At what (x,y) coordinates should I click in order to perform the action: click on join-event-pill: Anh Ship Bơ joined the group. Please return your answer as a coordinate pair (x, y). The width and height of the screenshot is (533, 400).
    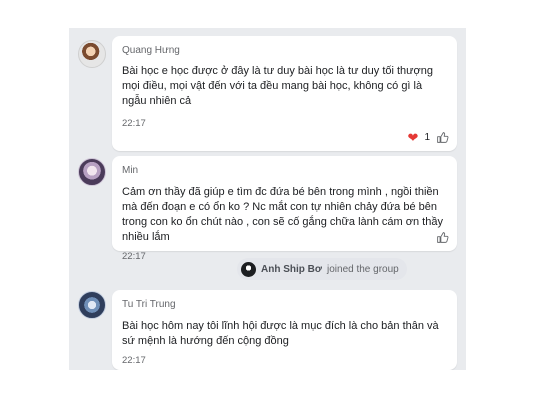
    Looking at the image, I should click on (322, 269).